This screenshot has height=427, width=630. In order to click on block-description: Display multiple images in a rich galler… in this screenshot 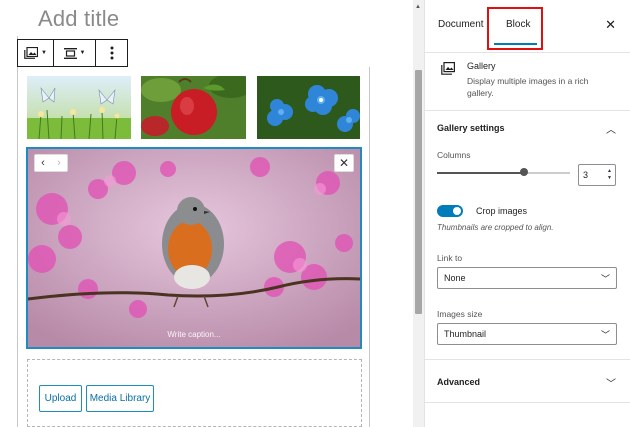, I will do `click(528, 87)`.